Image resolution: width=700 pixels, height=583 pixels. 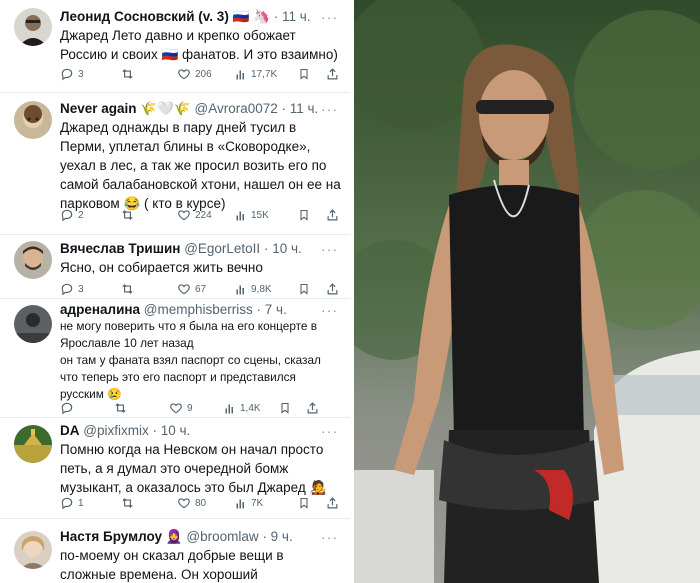 I want to click on tweet-actions: 3 206 17,7K, so click(x=202, y=74).